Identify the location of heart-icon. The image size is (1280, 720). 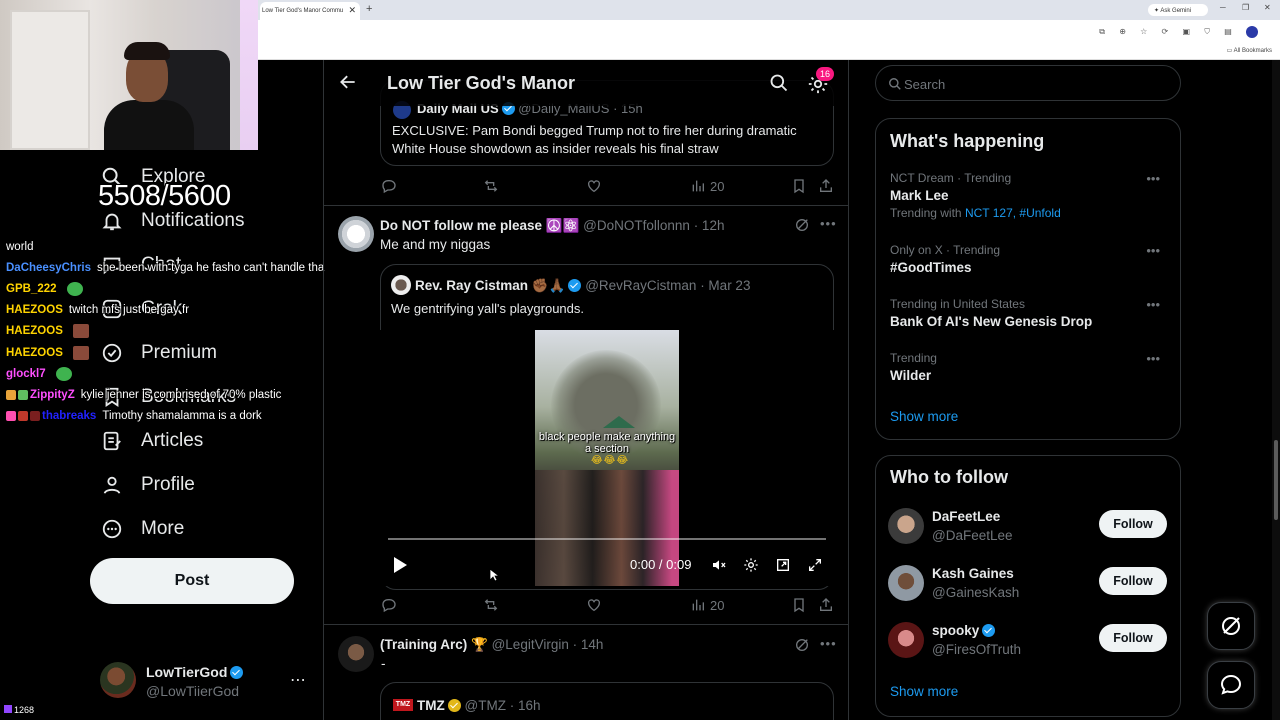
(594, 186).